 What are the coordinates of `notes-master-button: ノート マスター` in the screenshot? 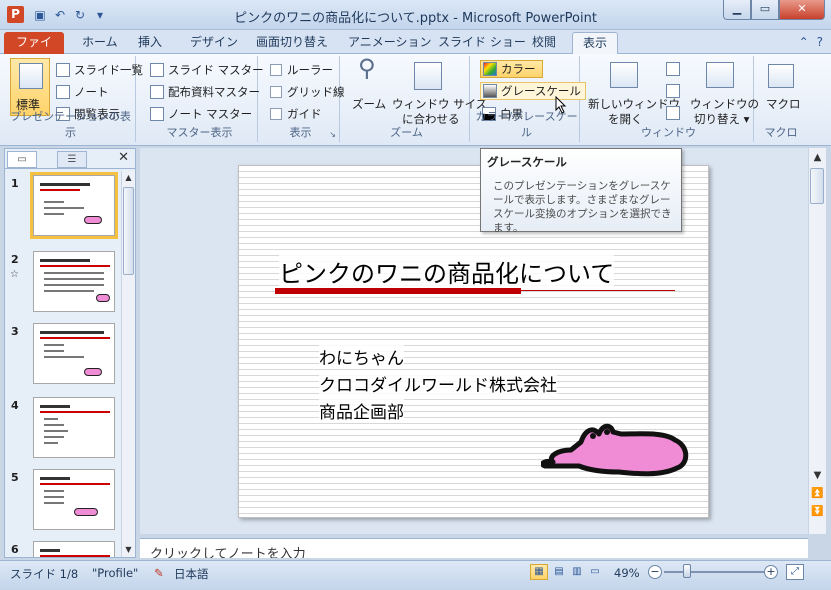 It's located at (201, 114).